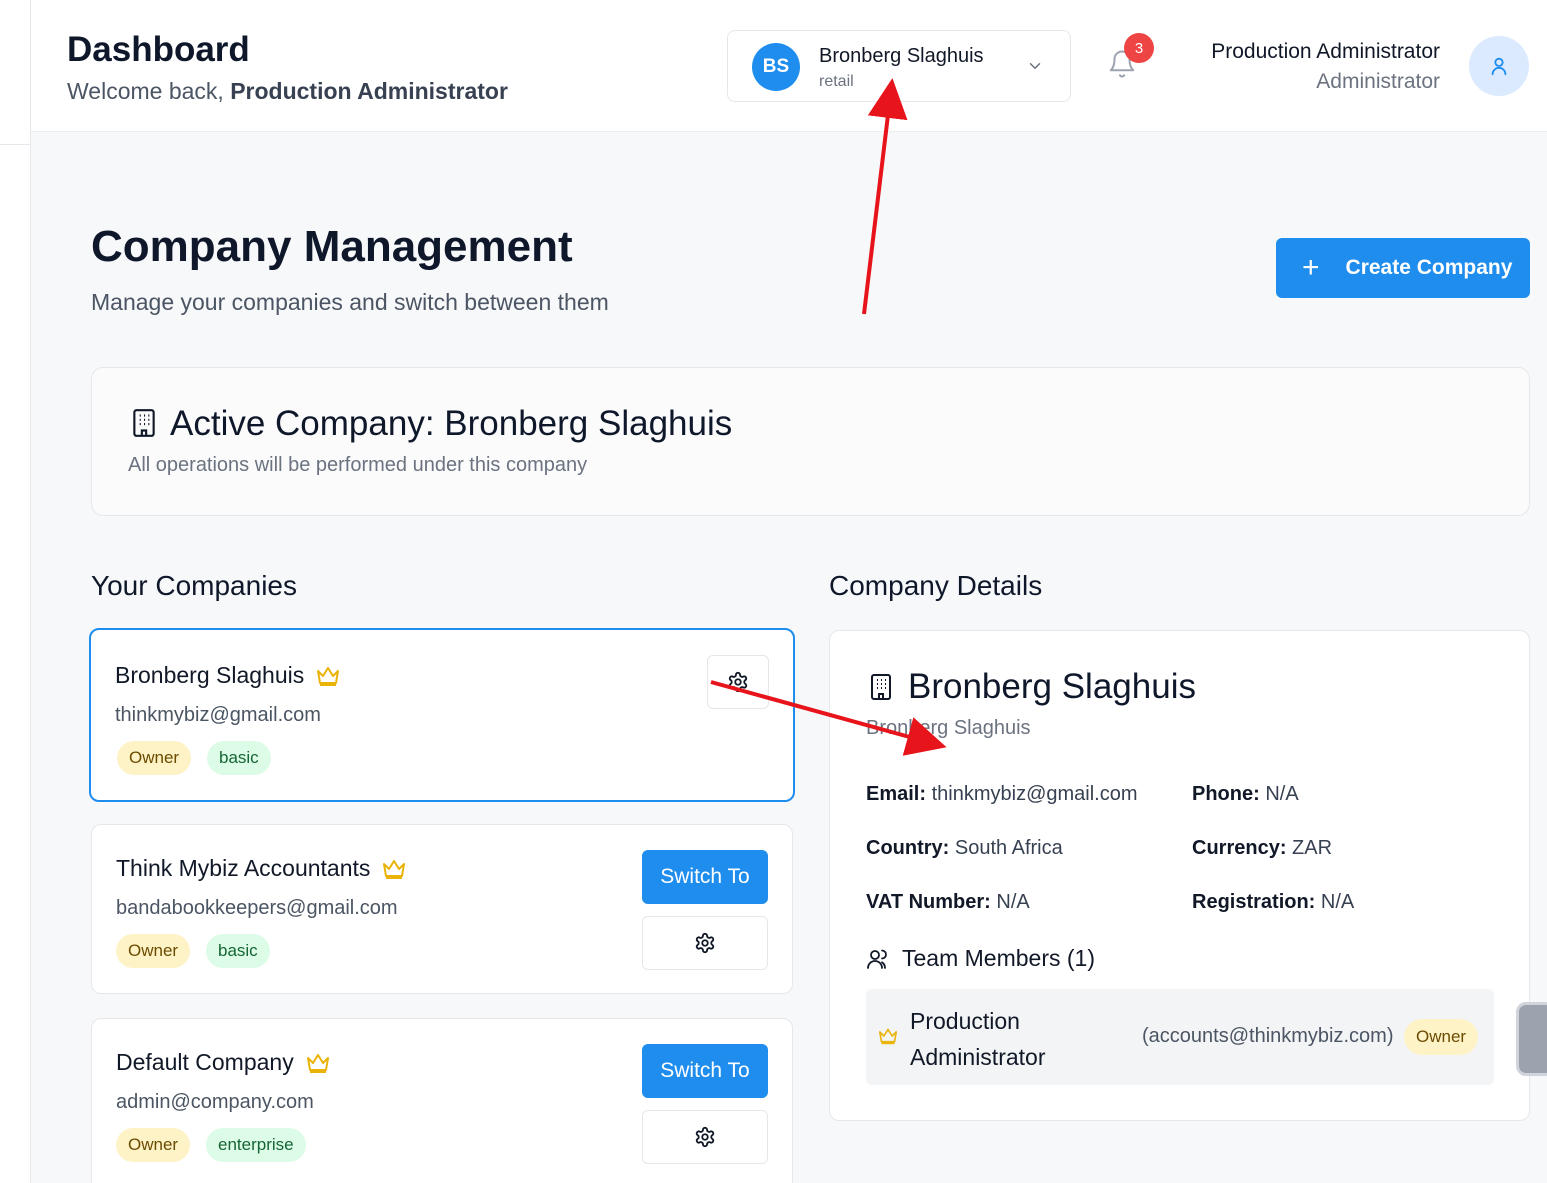 Image resolution: width=1547 pixels, height=1183 pixels. I want to click on company-switcher-name: Bronberg Slaghuis, so click(901, 56).